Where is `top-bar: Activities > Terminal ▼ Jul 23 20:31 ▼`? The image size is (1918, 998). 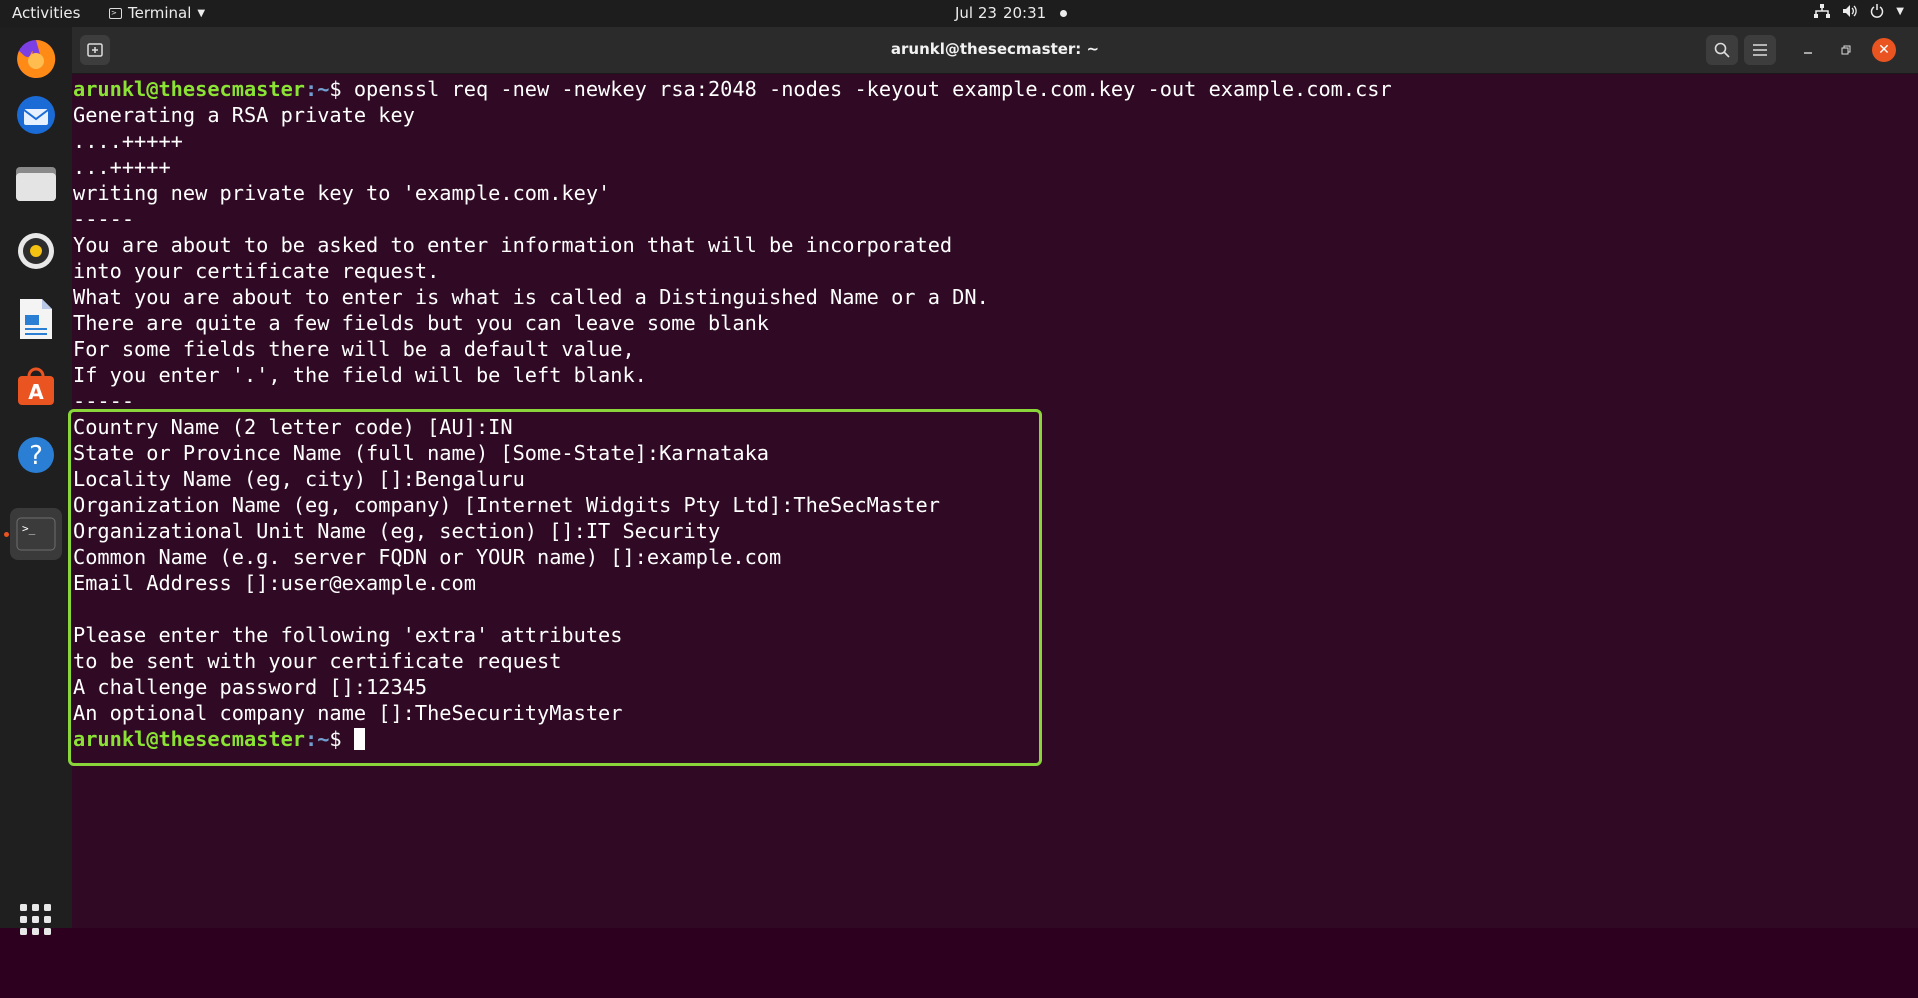
top-bar: Activities > Terminal ▼ Jul 23 20:31 ▼ is located at coordinates (959, 13).